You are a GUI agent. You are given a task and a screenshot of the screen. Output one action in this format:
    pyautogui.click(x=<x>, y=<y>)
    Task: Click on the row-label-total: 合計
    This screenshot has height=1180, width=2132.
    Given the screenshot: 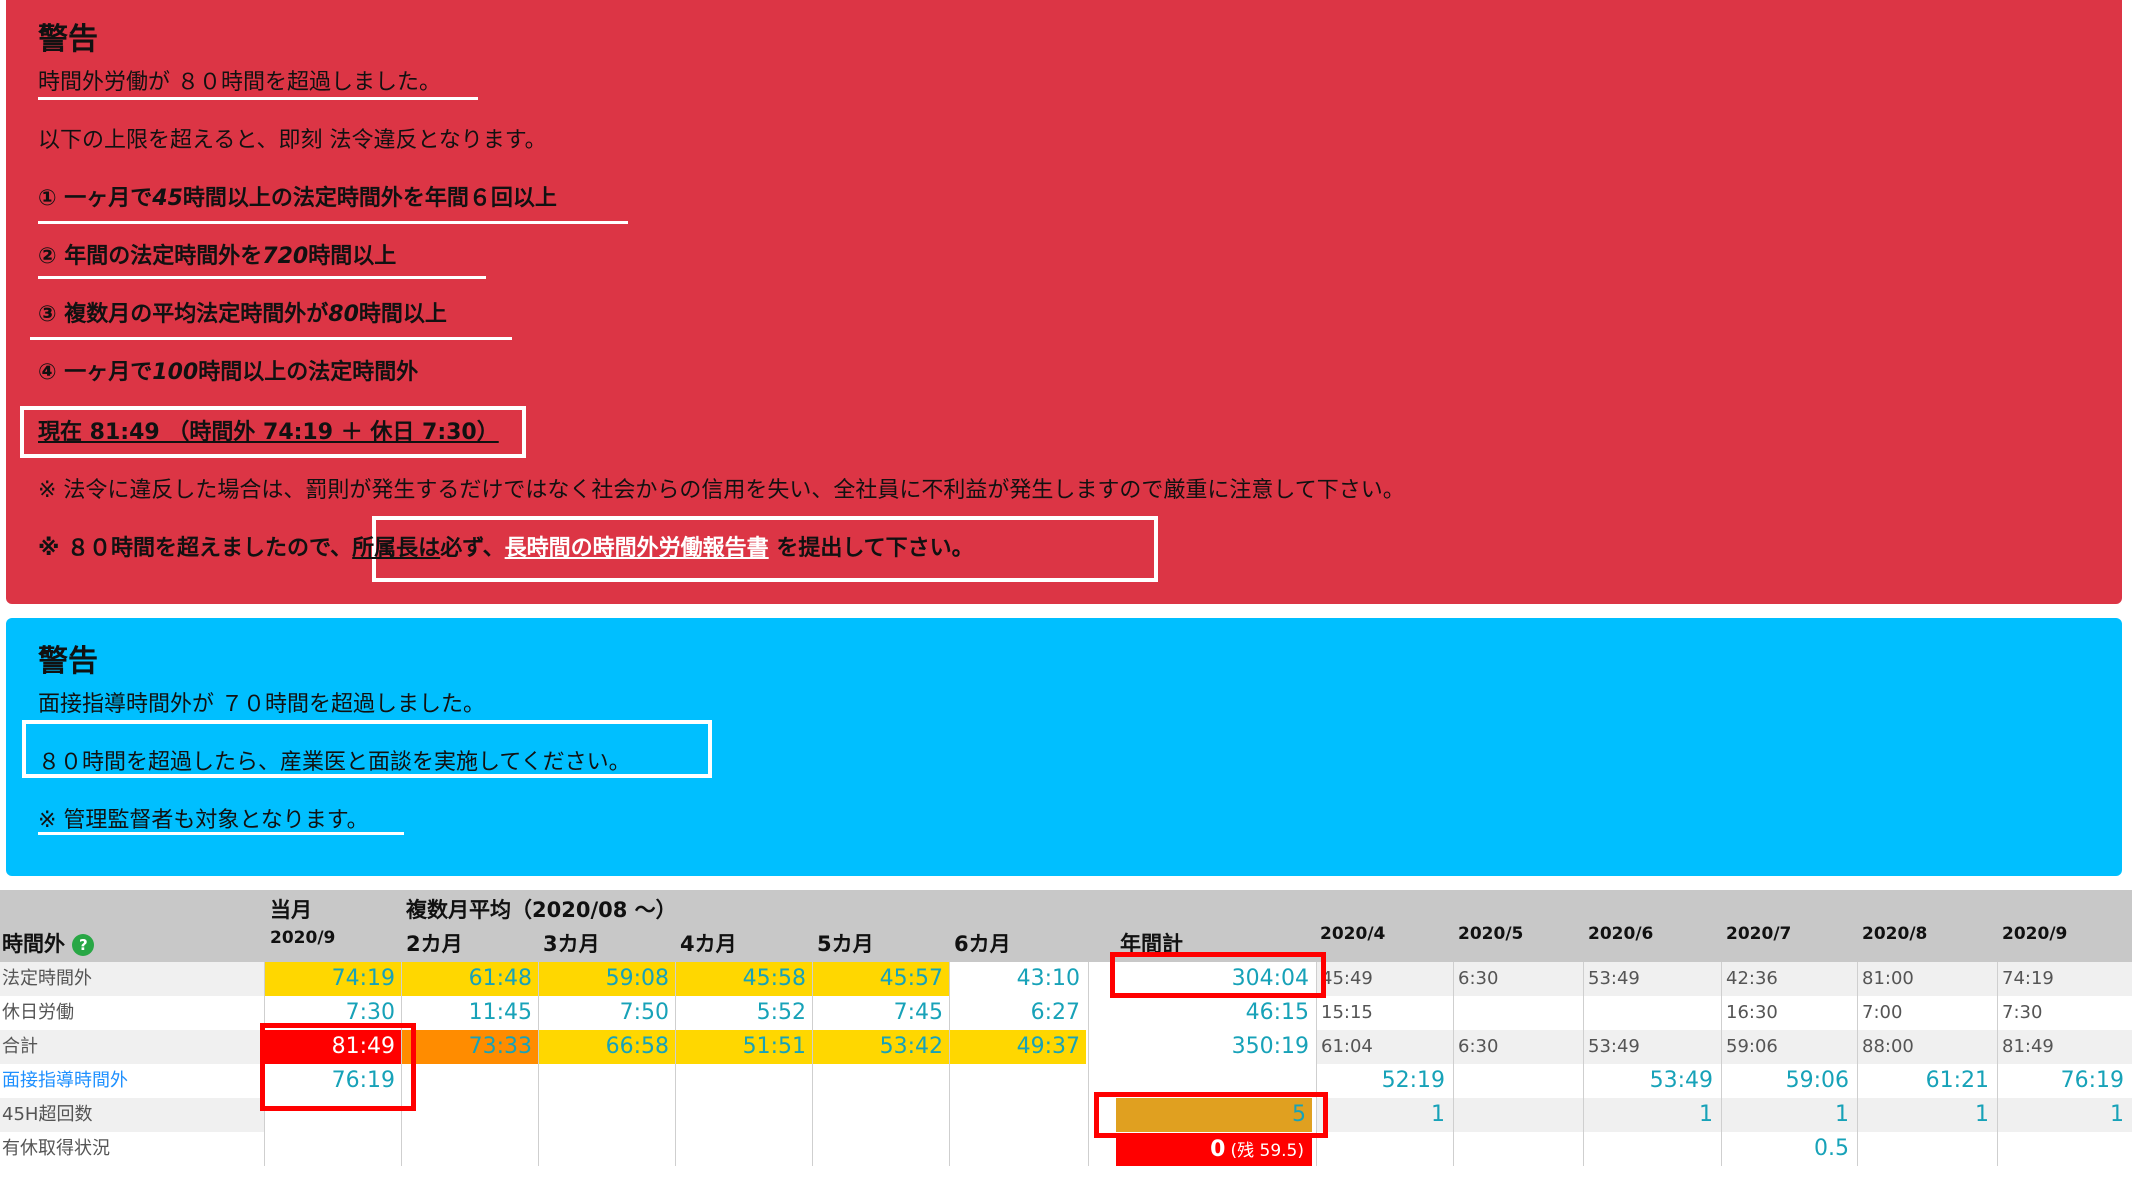 What is the action you would take?
    pyautogui.click(x=20, y=1046)
    